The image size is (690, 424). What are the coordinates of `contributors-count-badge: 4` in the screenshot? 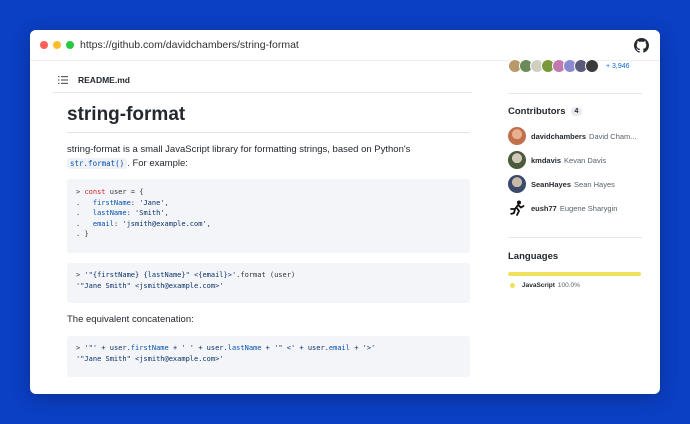 It's located at (576, 111).